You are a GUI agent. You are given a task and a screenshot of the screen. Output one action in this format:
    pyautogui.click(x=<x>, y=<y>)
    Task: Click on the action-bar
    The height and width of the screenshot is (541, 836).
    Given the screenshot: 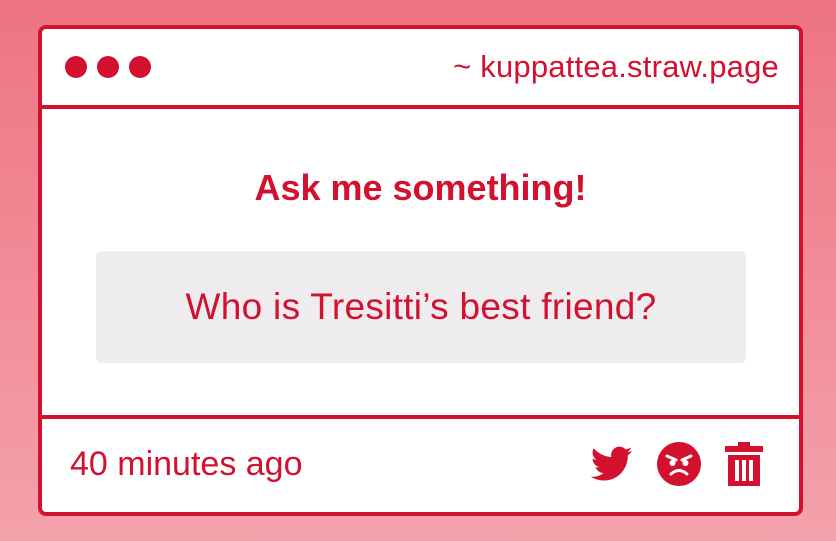 What is the action you would take?
    pyautogui.click(x=677, y=464)
    